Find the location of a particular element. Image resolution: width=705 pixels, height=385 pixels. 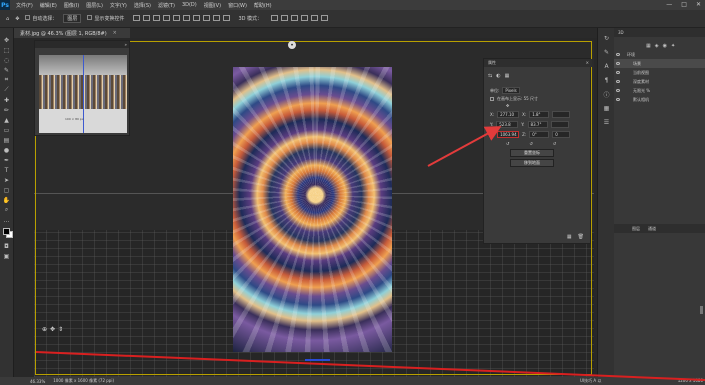

path-select-icon: ➤ is located at coordinates (6, 180).